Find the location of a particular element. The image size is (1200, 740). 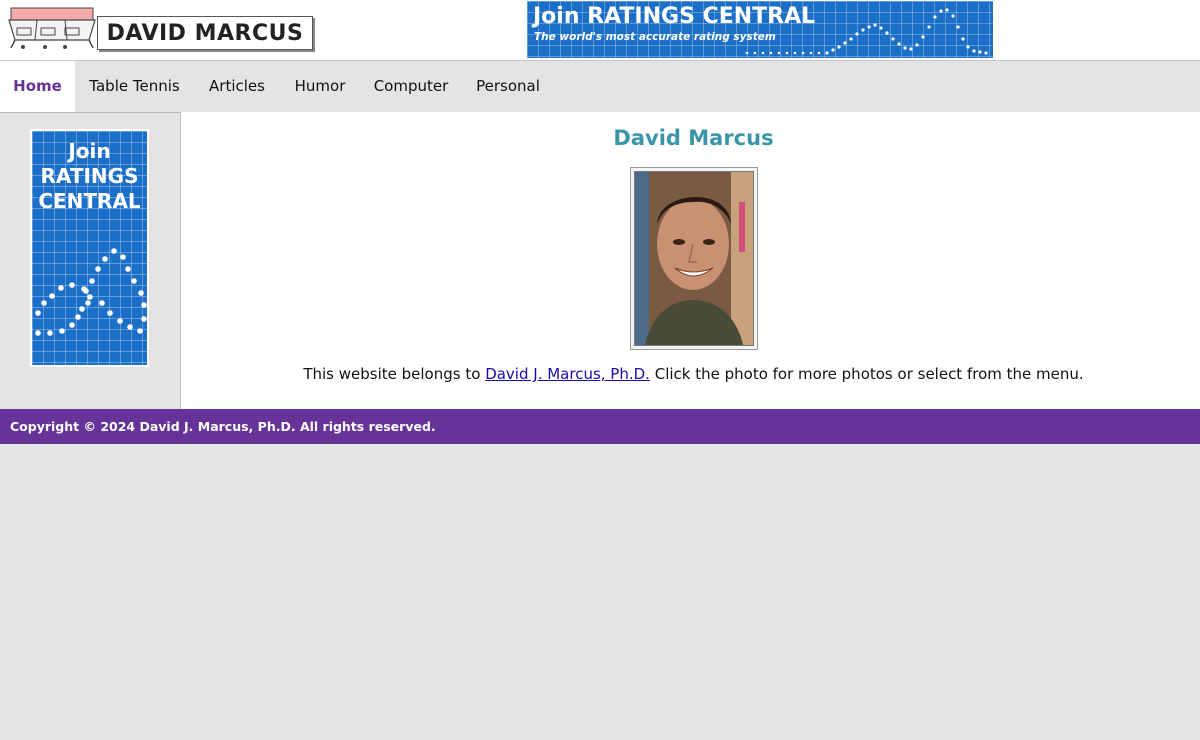

sidebar-banner-line: Join is located at coordinates (89, 151).